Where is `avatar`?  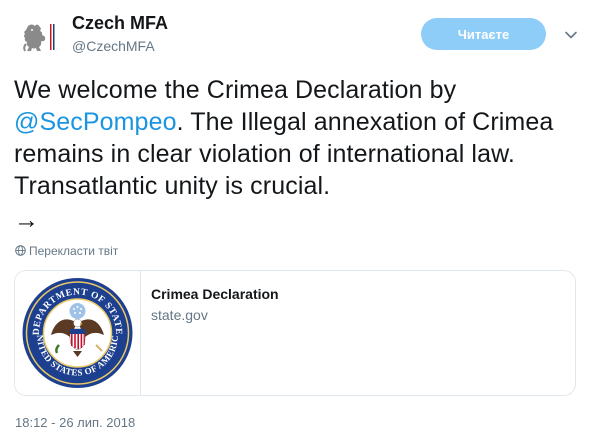
avatar is located at coordinates (37, 37).